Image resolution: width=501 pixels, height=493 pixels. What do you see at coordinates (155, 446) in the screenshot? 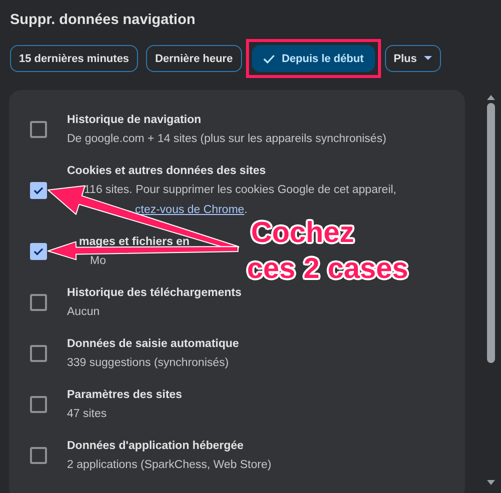
I see `option-title: Données d'application hébergée` at bounding box center [155, 446].